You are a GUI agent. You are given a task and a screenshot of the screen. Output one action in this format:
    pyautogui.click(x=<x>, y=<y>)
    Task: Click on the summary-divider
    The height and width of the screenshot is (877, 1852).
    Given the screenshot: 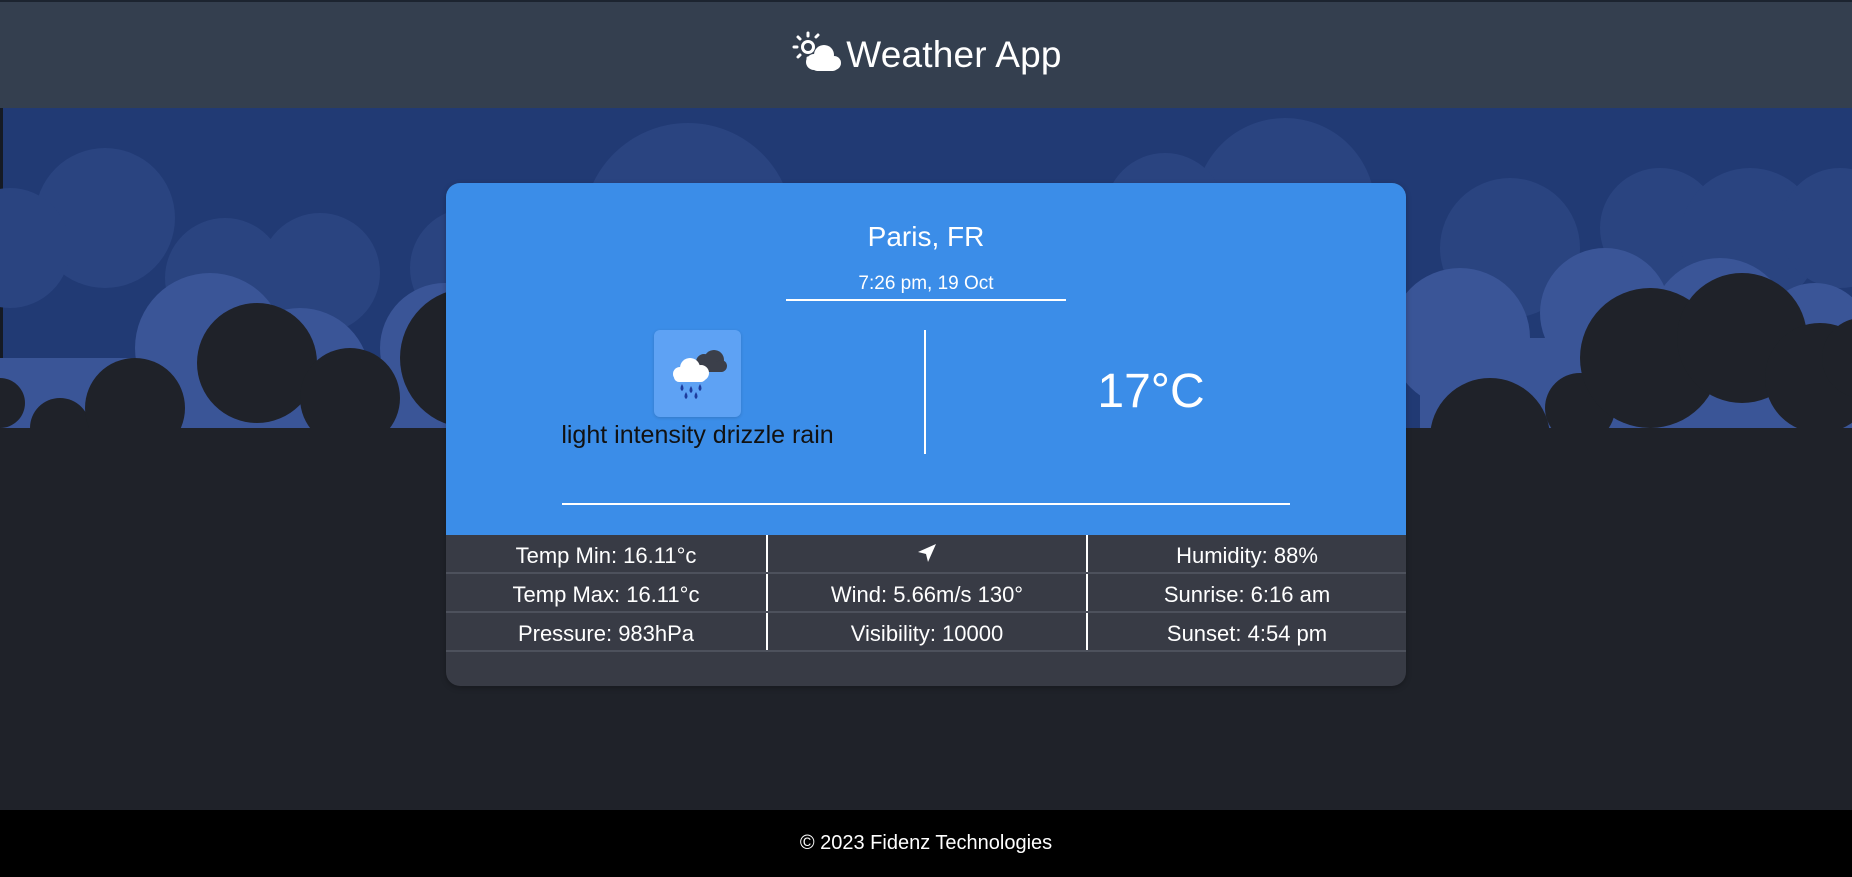 What is the action you would take?
    pyautogui.click(x=925, y=392)
    